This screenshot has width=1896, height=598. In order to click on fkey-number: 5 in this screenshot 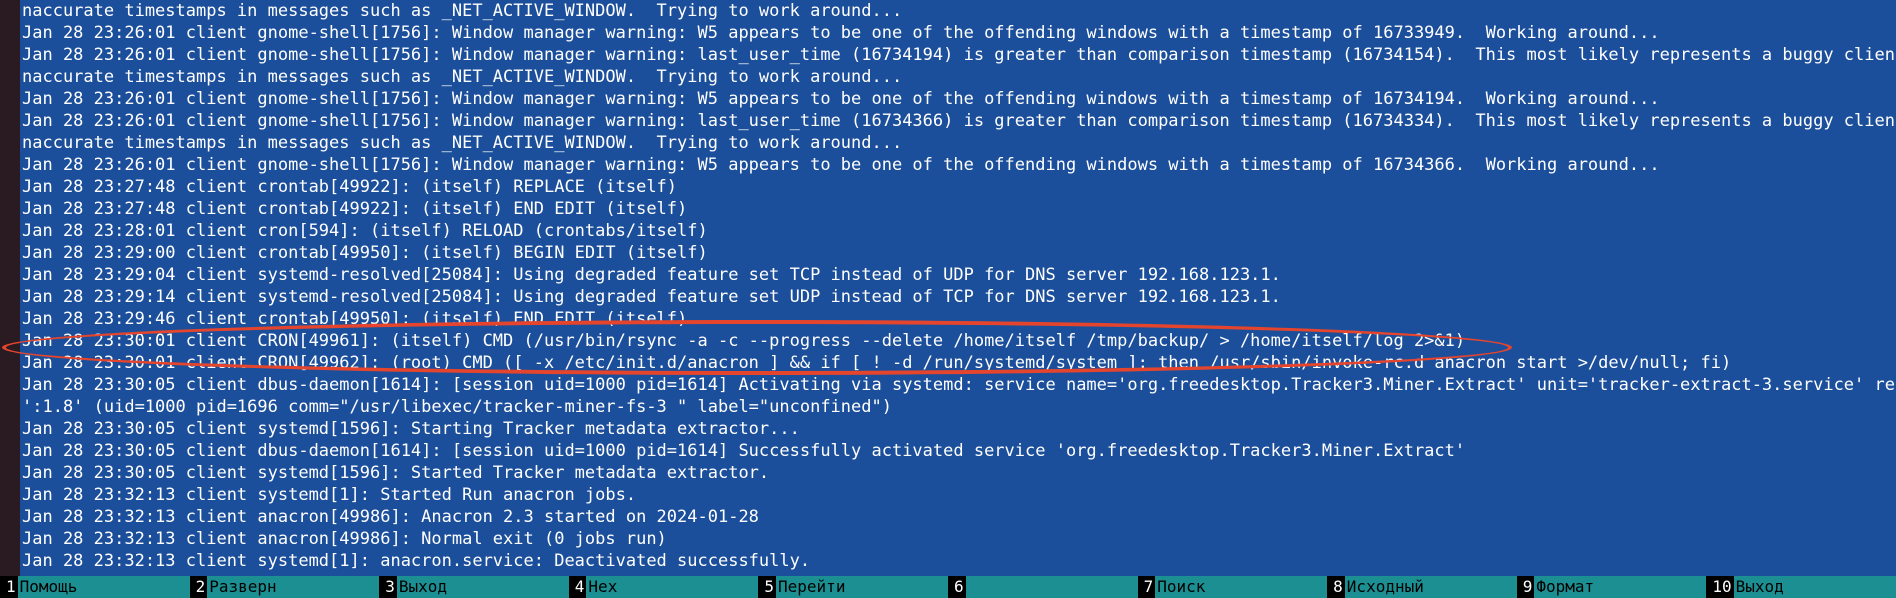, I will do `click(767, 587)`.